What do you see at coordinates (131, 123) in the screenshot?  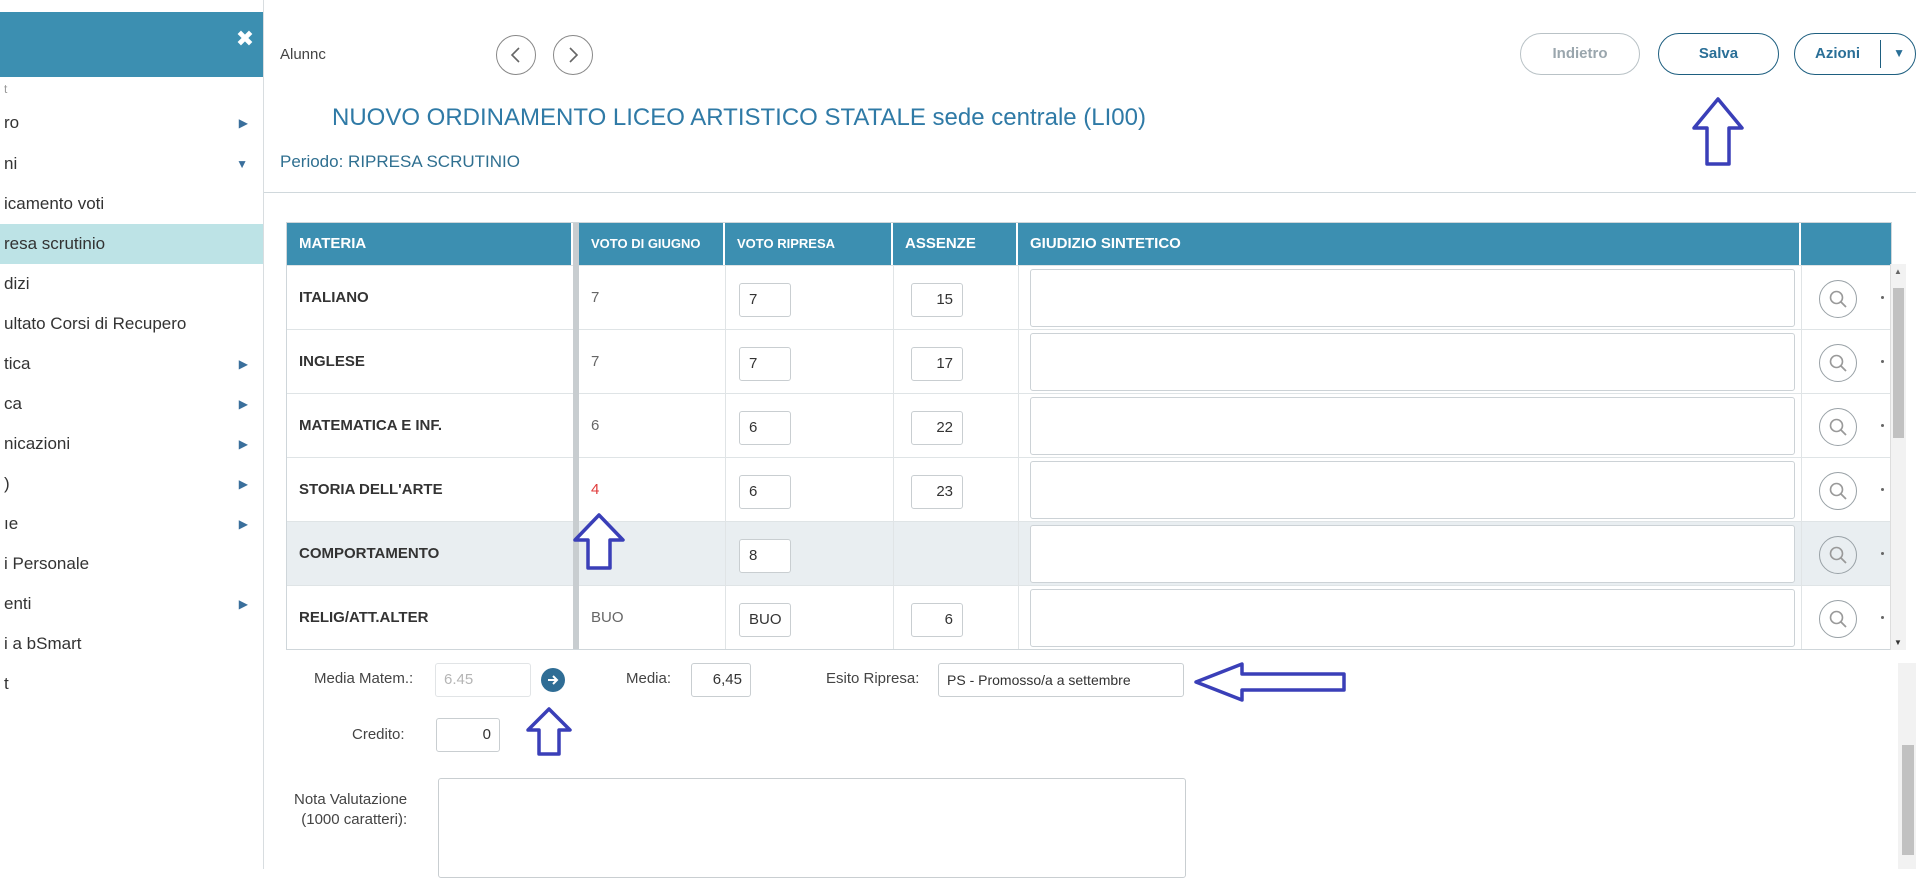 I see `sidebar-item: ro ▶` at bounding box center [131, 123].